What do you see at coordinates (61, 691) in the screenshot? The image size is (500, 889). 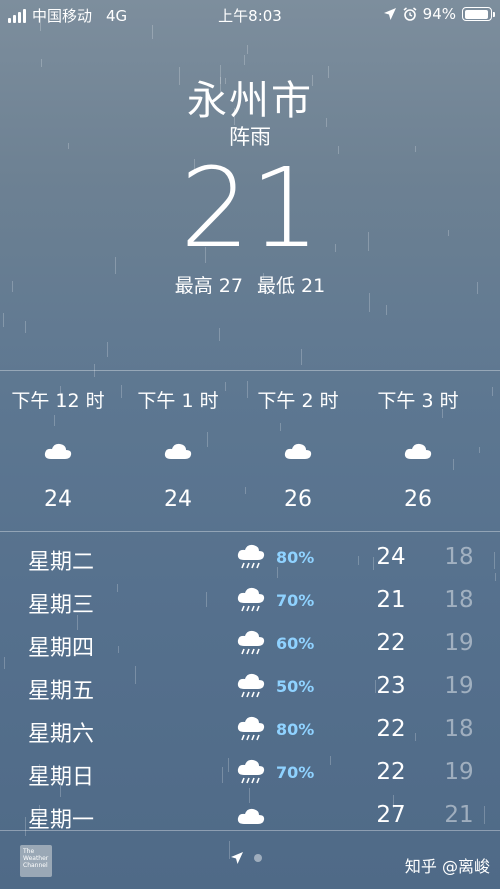 I see `day-name: 星期五` at bounding box center [61, 691].